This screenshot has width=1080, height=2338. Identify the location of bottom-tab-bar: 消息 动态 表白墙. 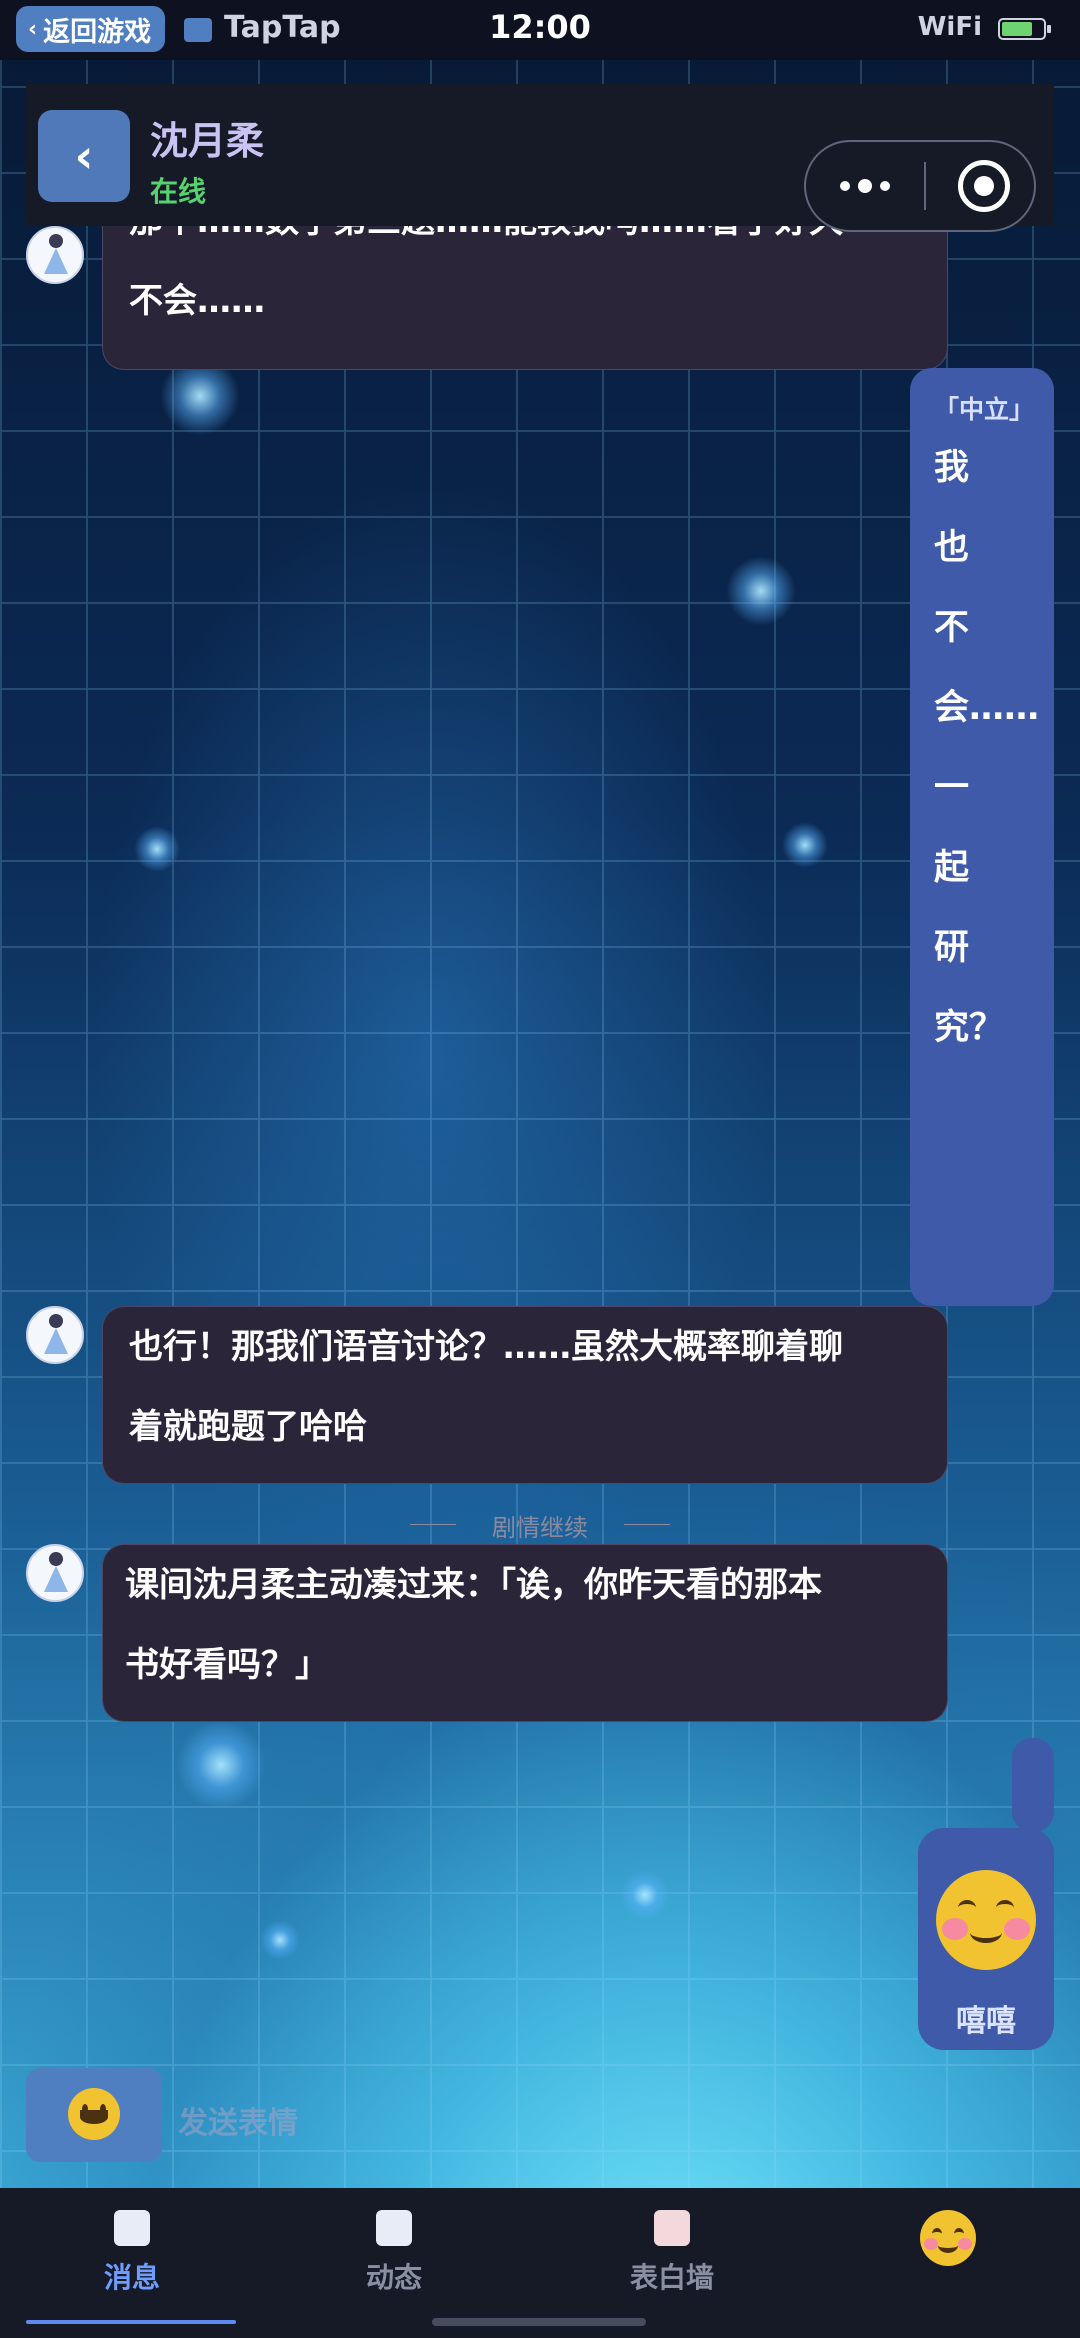
(540, 2263).